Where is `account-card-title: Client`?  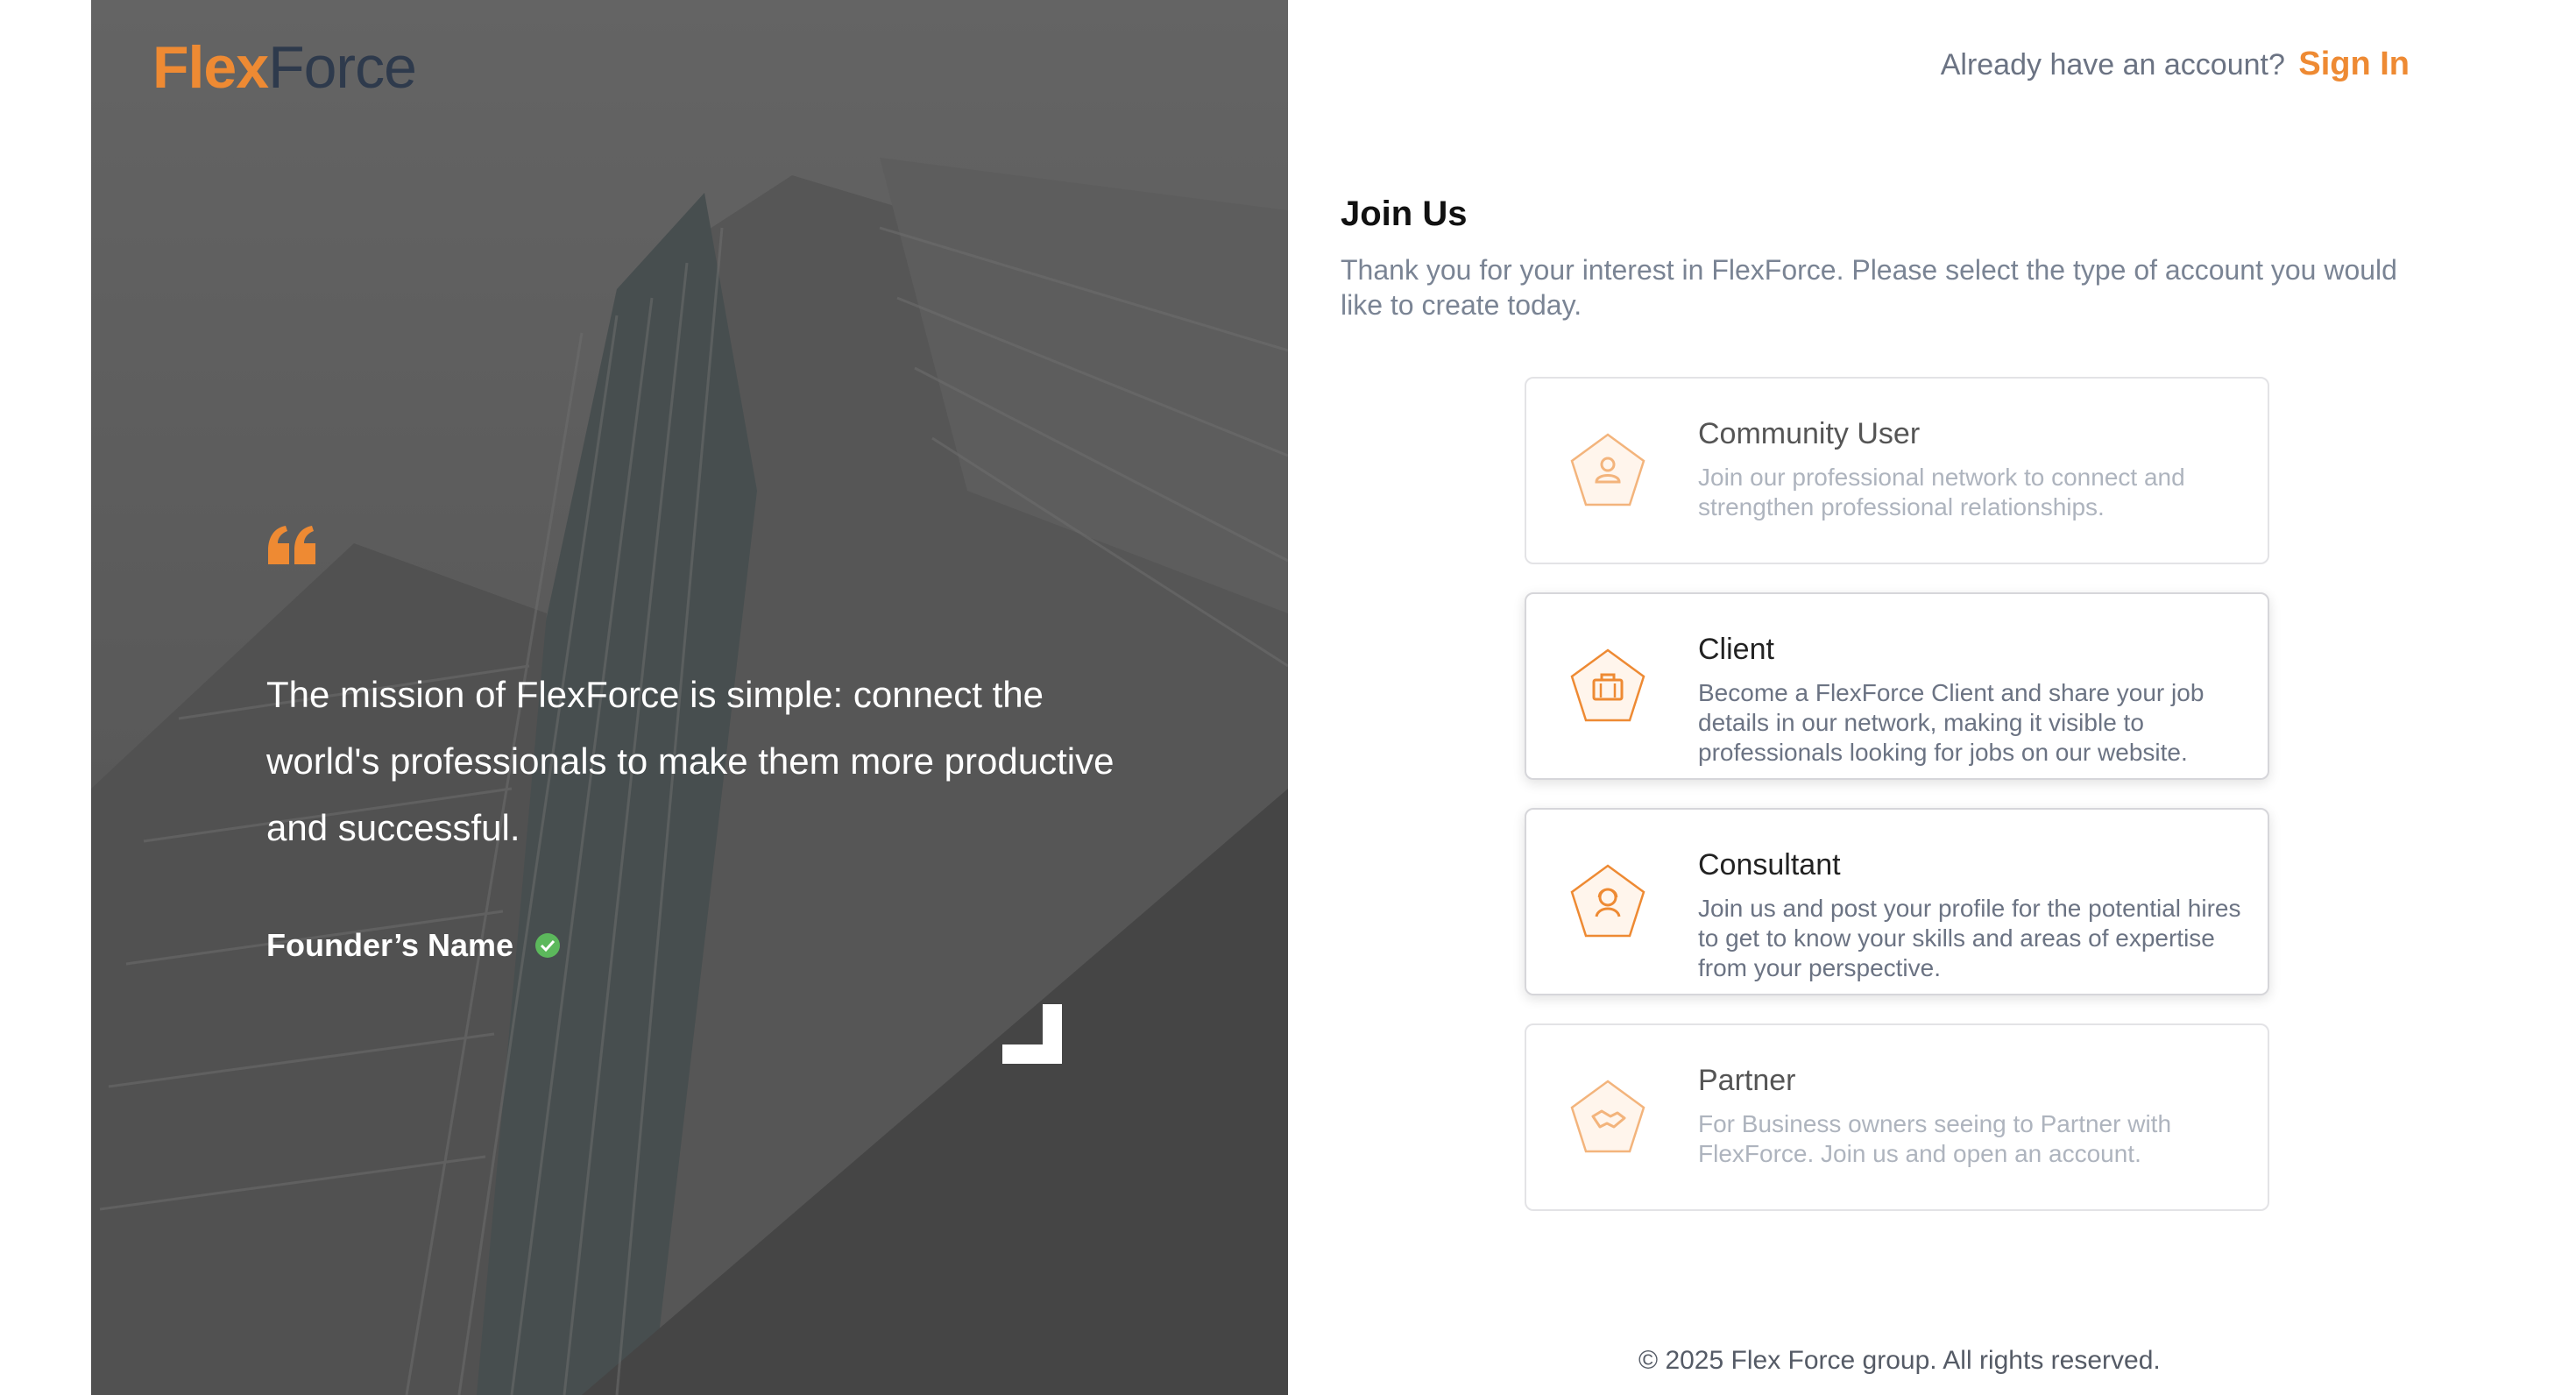
account-card-title: Client is located at coordinates (1736, 649).